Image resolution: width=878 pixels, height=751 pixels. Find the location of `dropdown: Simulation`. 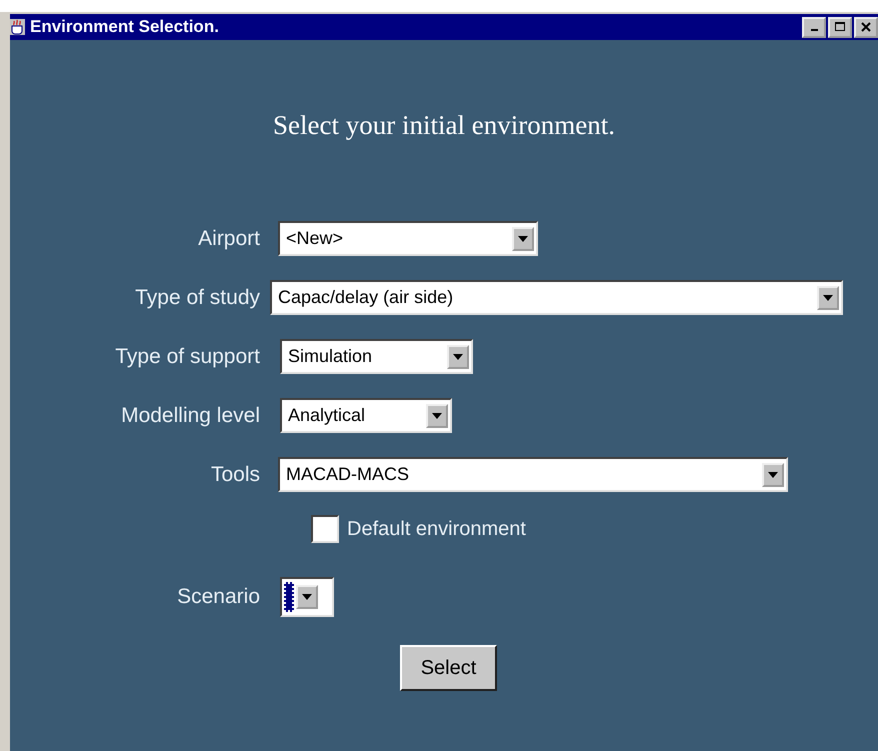

dropdown: Simulation is located at coordinates (376, 356).